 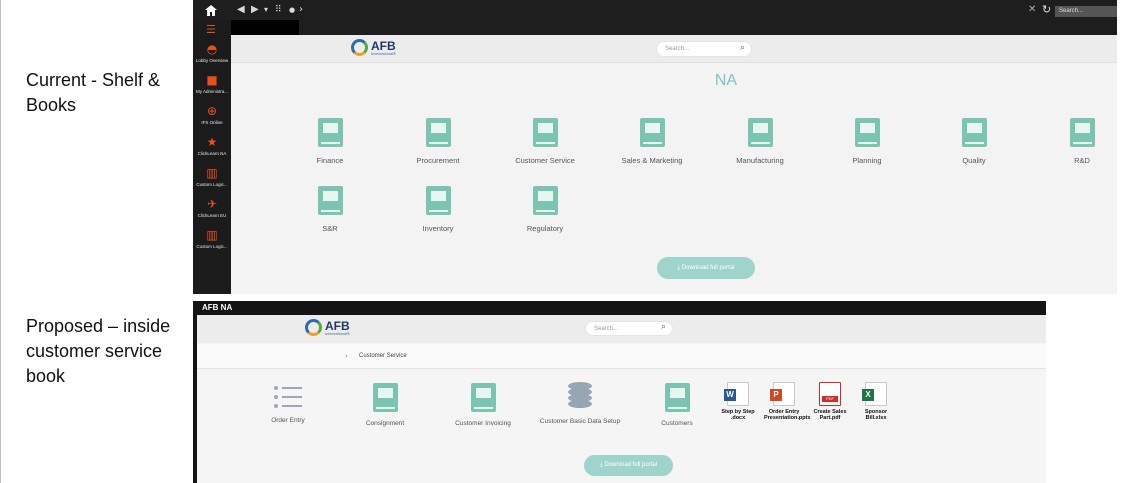 I want to click on bar-chart-icon: ▥, so click(x=212, y=235).